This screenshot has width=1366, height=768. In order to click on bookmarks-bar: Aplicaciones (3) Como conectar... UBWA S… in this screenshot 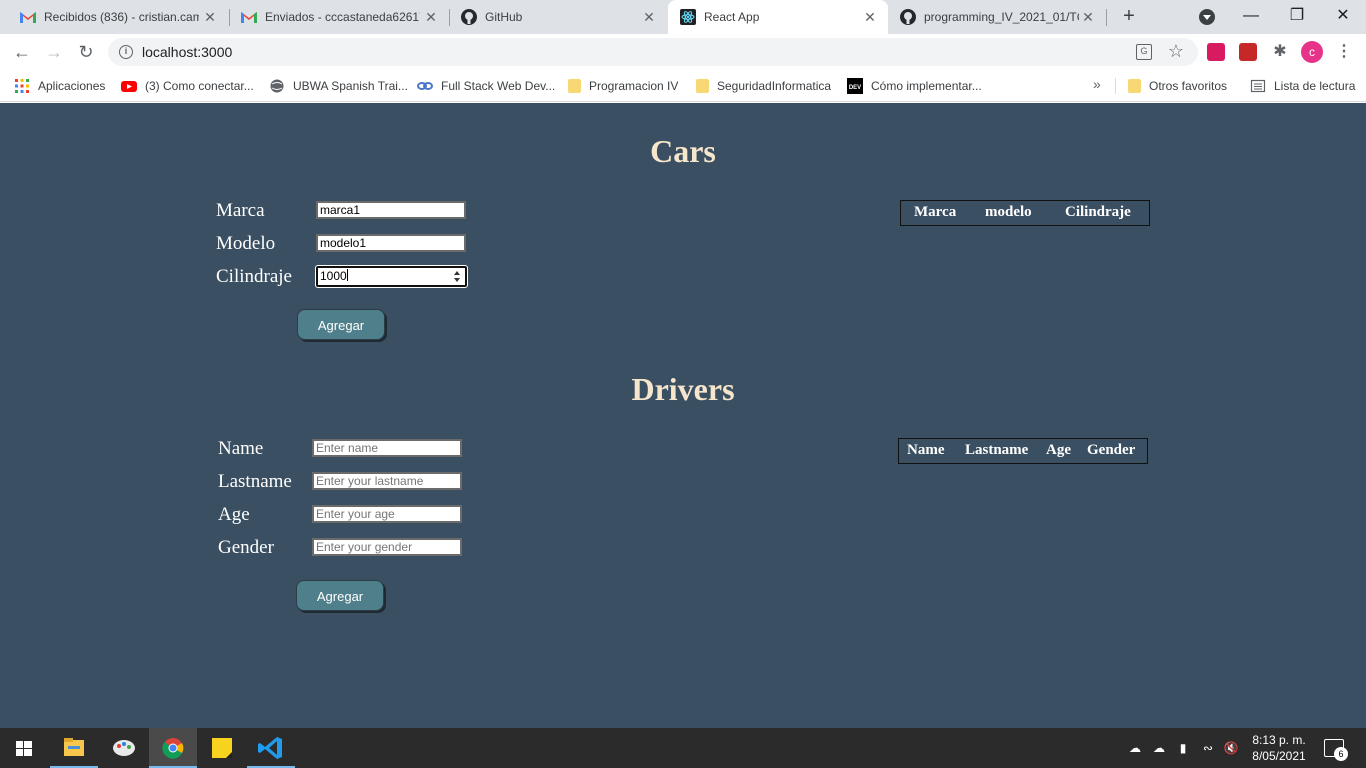, I will do `click(683, 86)`.